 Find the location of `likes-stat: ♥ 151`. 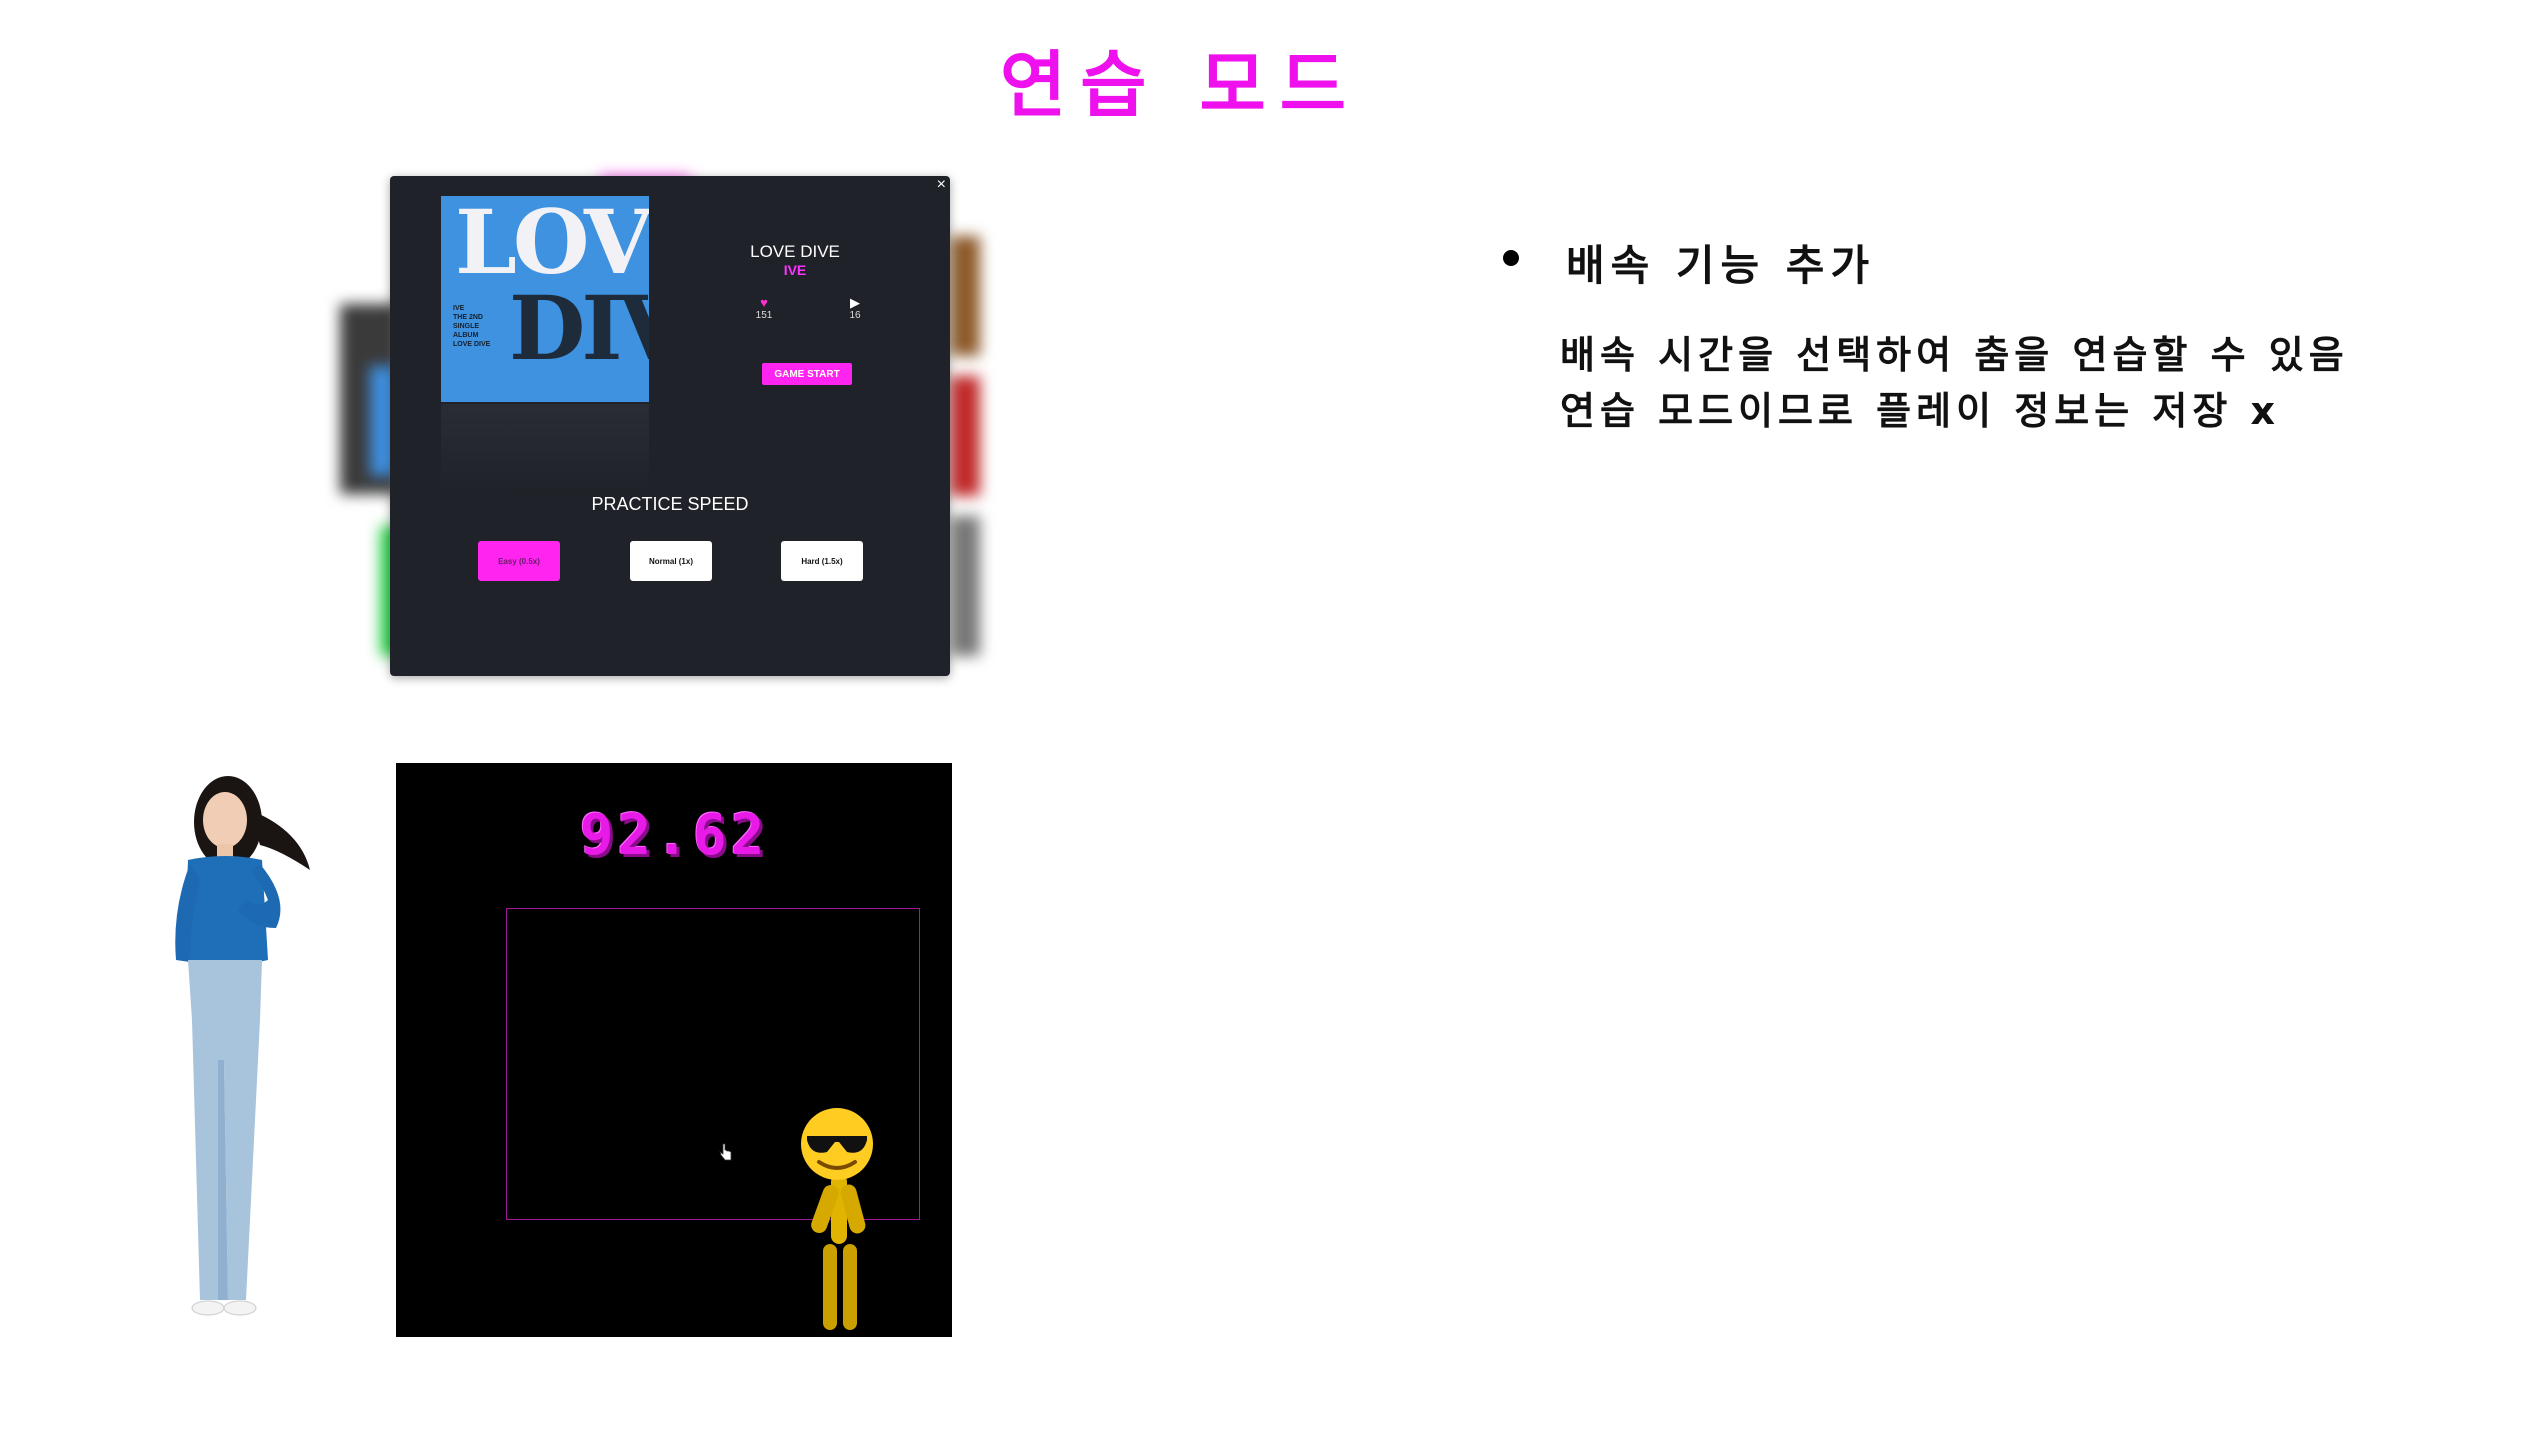

likes-stat: ♥ 151 is located at coordinates (764, 308).